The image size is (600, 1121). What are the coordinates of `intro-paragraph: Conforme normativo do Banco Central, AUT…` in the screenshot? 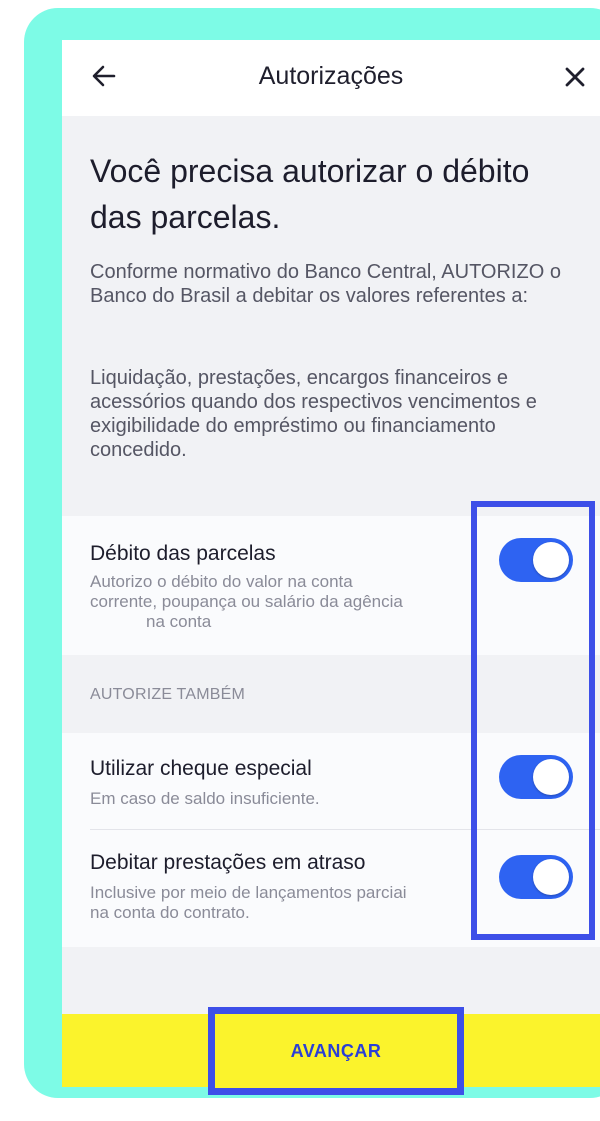 It's located at (325, 284).